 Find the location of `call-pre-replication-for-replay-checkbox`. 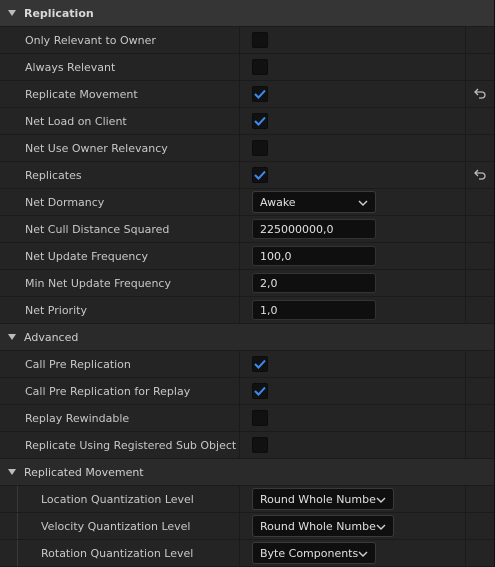

call-pre-replication-for-replay-checkbox is located at coordinates (260, 391).